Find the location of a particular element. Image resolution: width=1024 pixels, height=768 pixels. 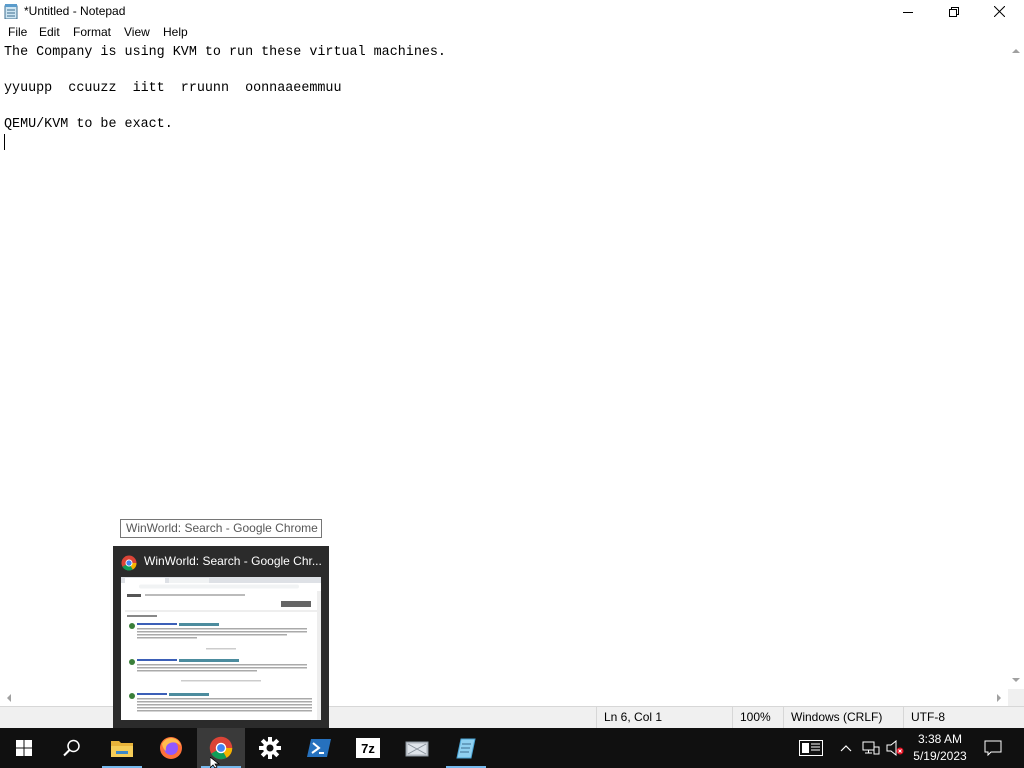

powershell-button is located at coordinates (319, 748).